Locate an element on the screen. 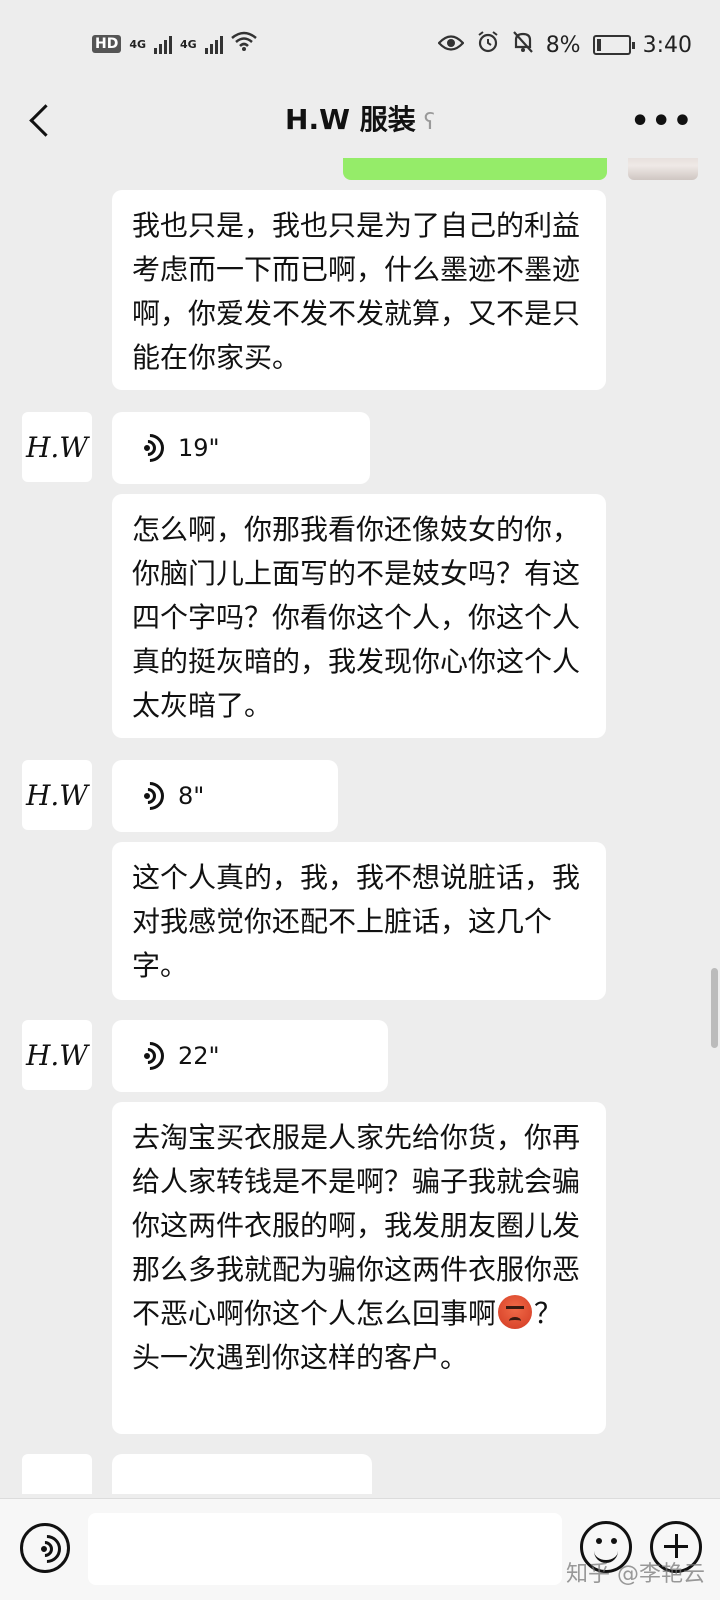 This screenshot has height=1600, width=720. watermark: 知乎 @李艳云 is located at coordinates (635, 1574).